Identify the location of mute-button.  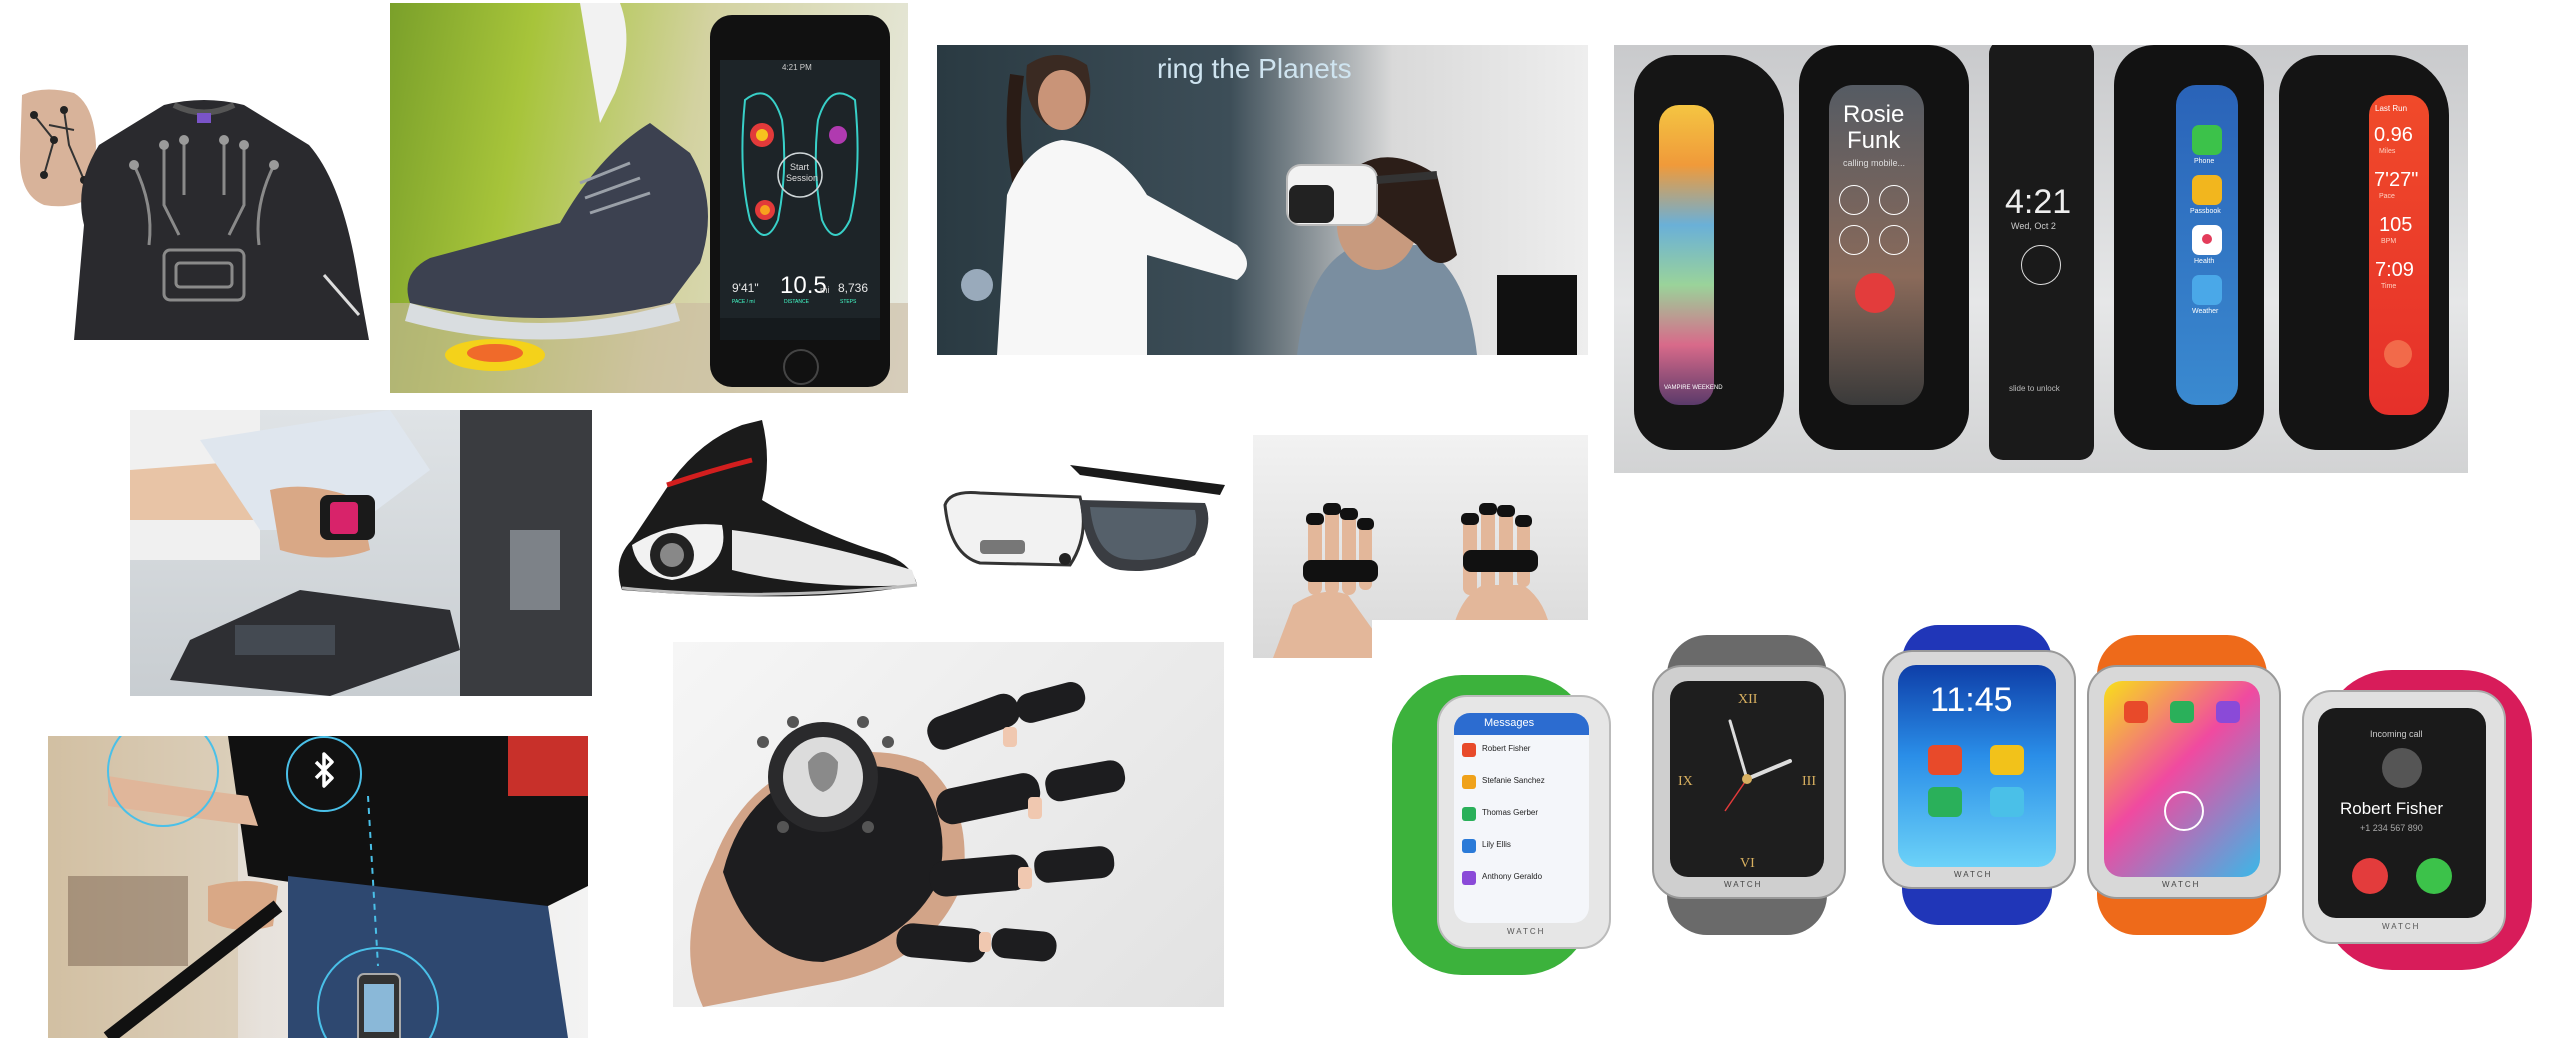
(1854, 200).